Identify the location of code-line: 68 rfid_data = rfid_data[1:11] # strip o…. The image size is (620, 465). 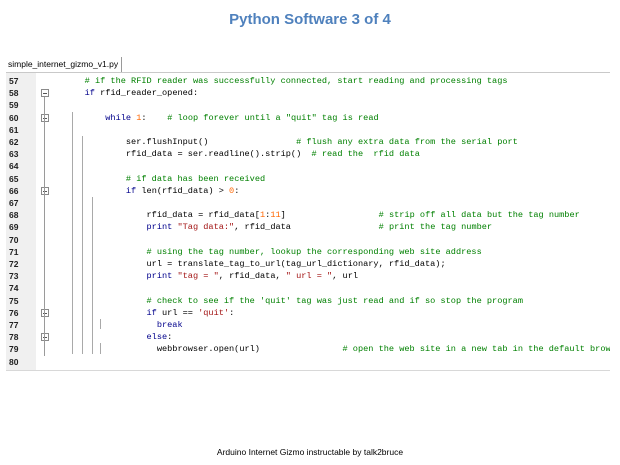
(308, 215).